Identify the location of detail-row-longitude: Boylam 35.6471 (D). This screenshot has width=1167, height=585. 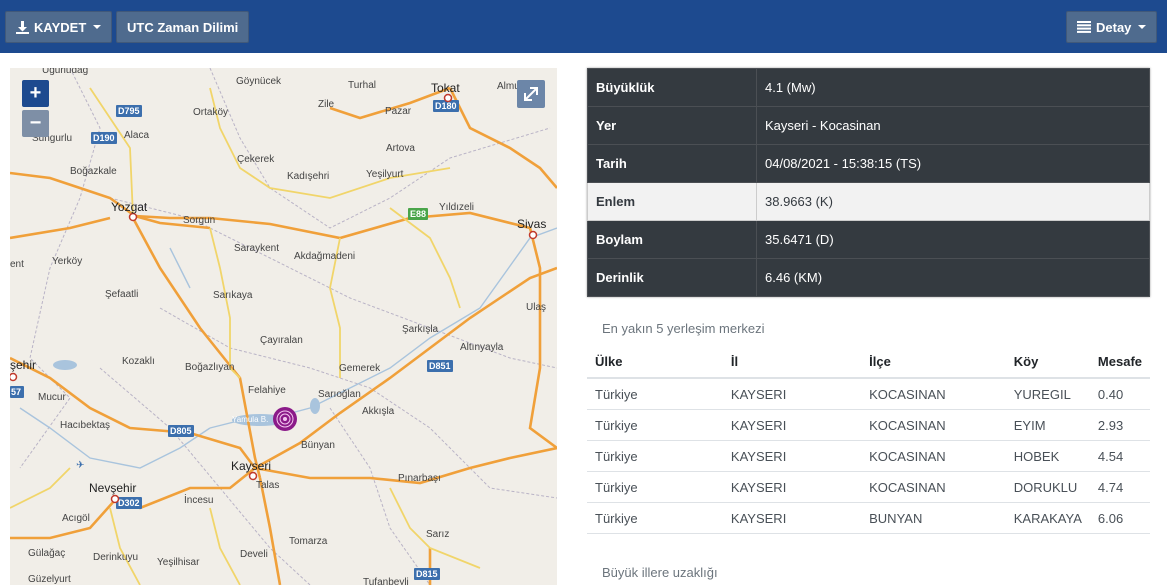
(868, 239).